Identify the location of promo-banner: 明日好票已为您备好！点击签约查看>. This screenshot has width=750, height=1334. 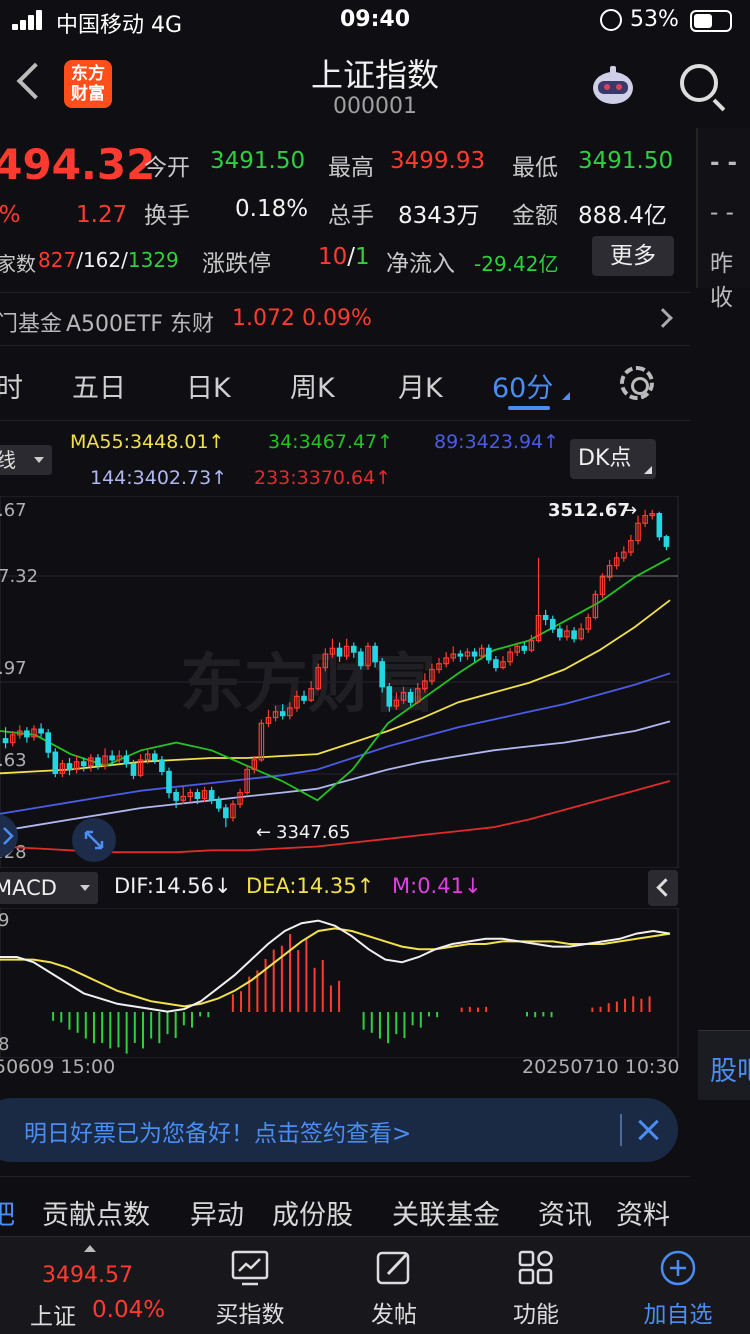
(339, 1130).